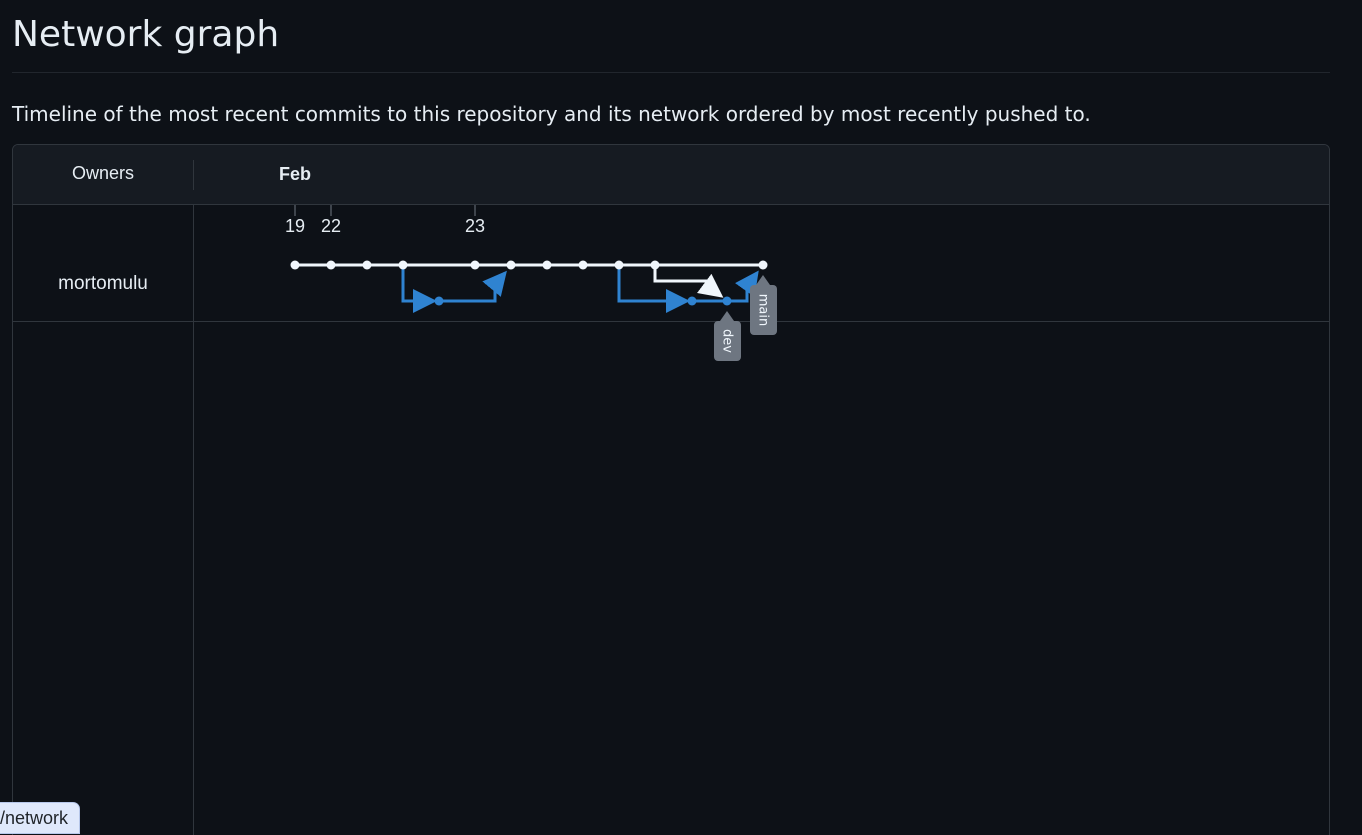 The image size is (1362, 835). I want to click on dev-branch-label: dev, so click(727, 336).